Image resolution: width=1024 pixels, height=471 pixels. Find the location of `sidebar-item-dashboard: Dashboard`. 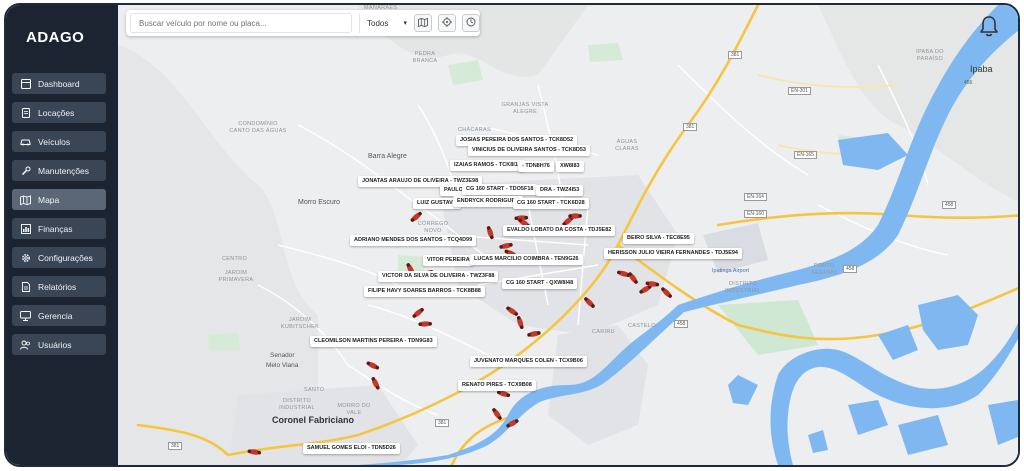

sidebar-item-dashboard: Dashboard is located at coordinates (59, 83).